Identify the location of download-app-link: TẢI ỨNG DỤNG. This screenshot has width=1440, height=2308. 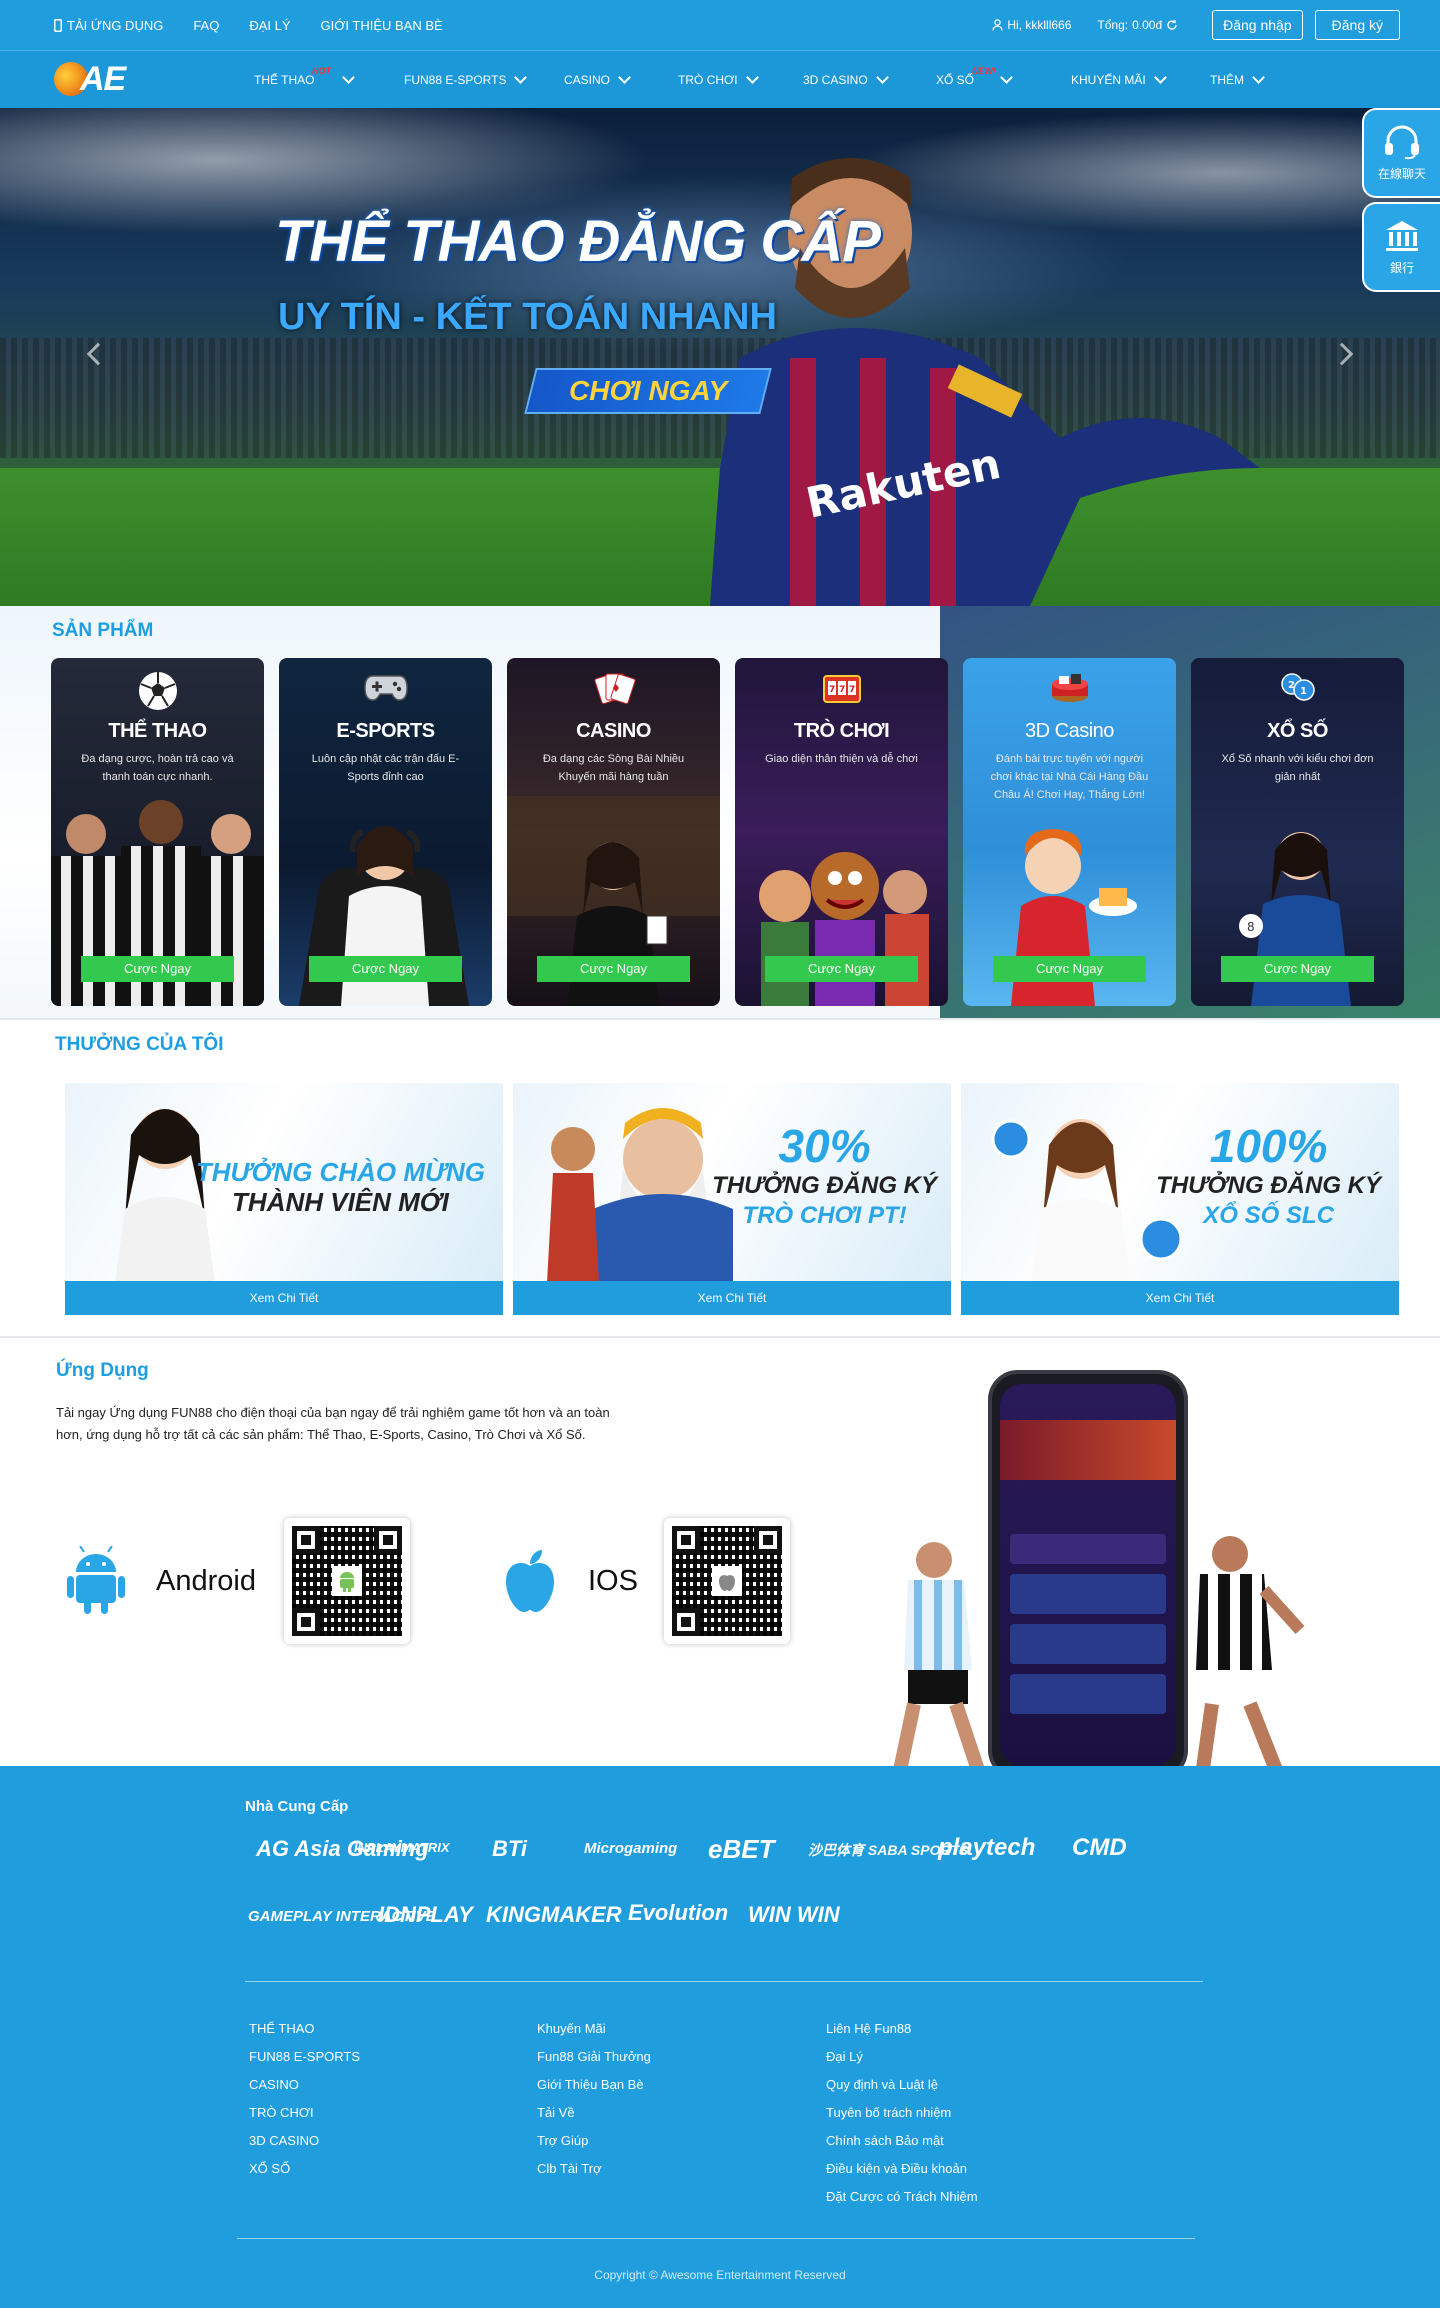
(108, 25).